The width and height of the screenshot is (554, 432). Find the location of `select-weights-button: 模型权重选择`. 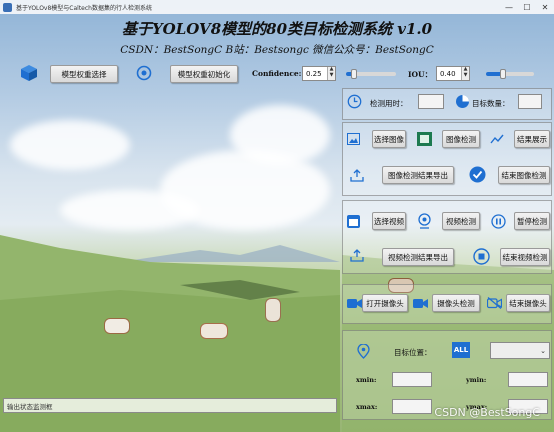

select-weights-button: 模型权重选择 is located at coordinates (84, 74).